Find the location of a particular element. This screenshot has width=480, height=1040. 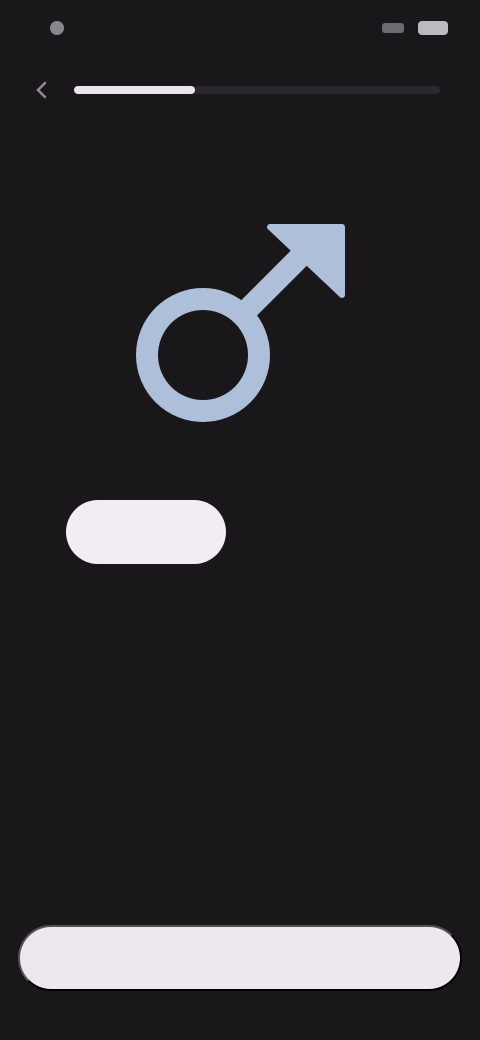

status-bar is located at coordinates (240, 28).